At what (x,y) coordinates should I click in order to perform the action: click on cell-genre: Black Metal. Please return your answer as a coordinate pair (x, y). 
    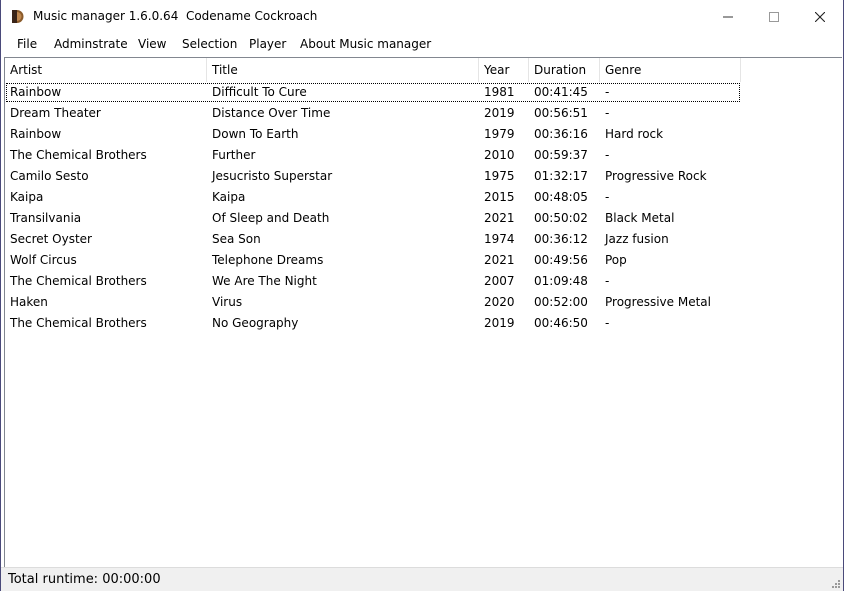
    Looking at the image, I should click on (640, 218).